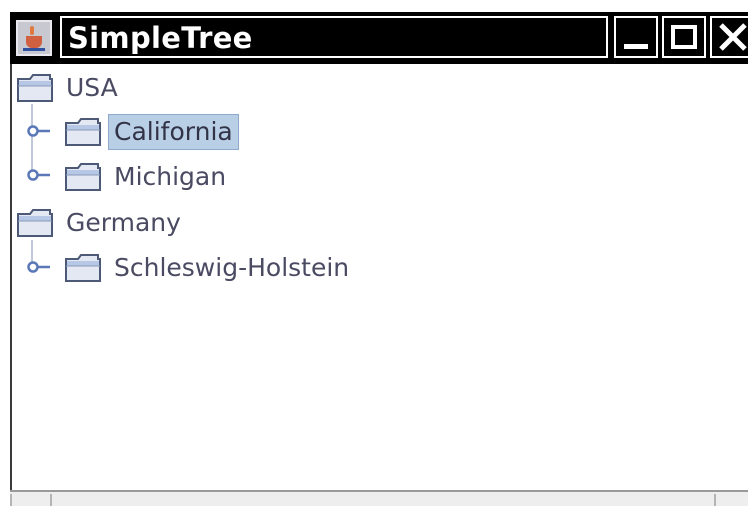 This screenshot has width=748, height=506. I want to click on maximize-icon, so click(684, 37).